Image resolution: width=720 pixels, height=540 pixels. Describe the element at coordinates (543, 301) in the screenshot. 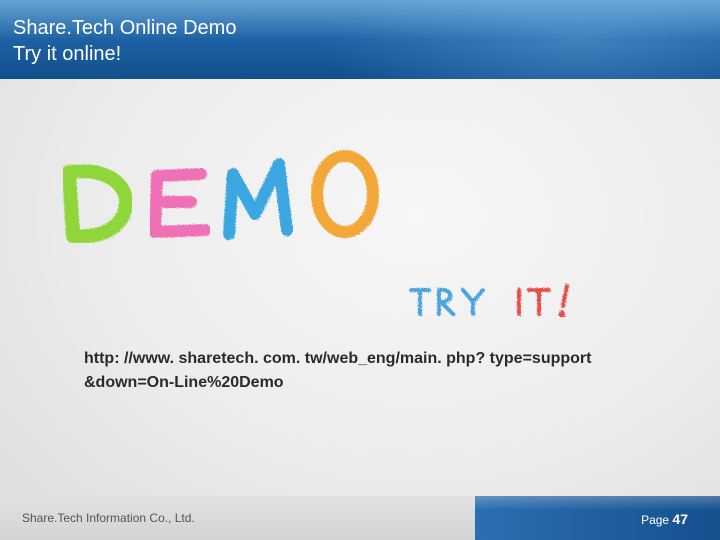

I see `it-word-shape` at that location.